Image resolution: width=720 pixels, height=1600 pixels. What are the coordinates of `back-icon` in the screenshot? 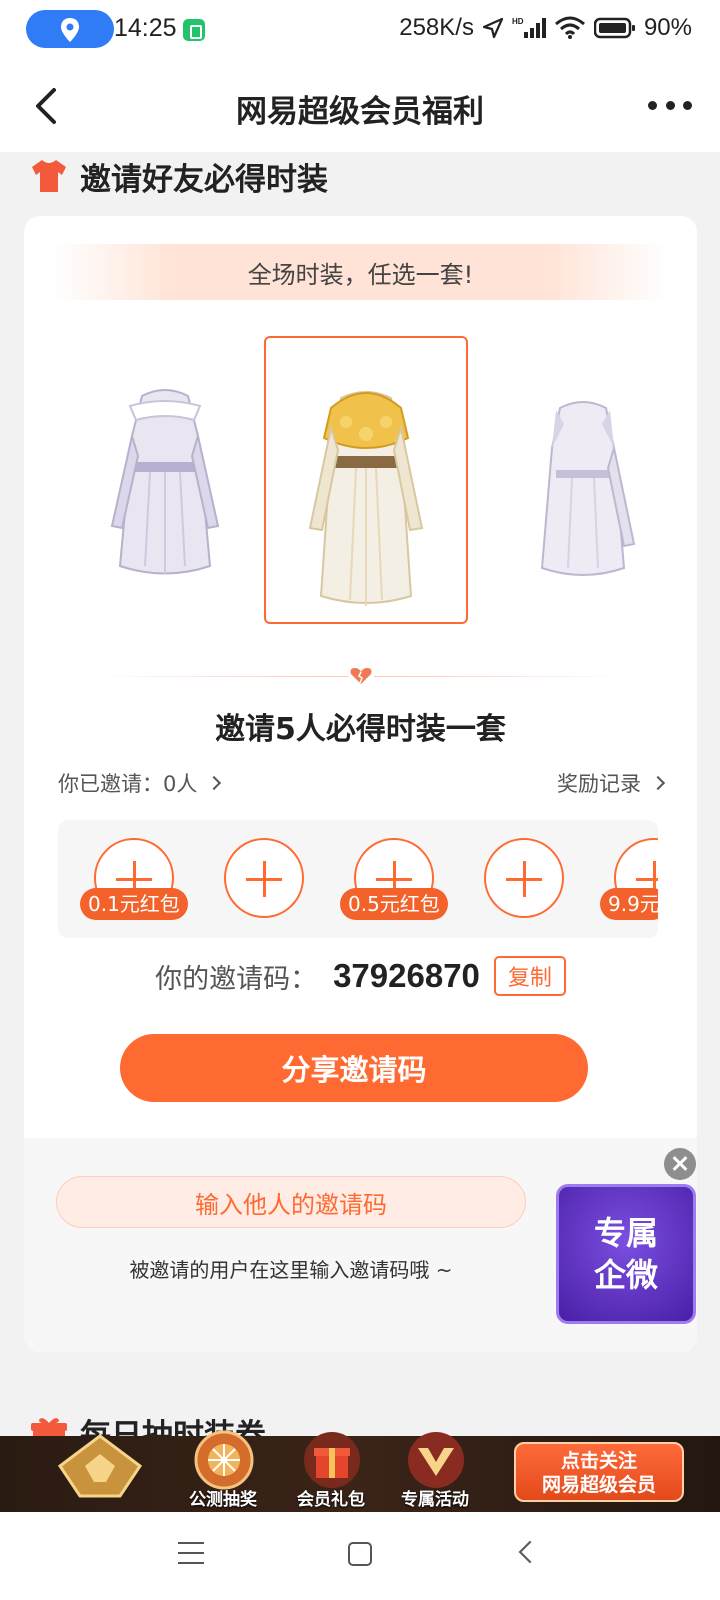 It's located at (530, 1552).